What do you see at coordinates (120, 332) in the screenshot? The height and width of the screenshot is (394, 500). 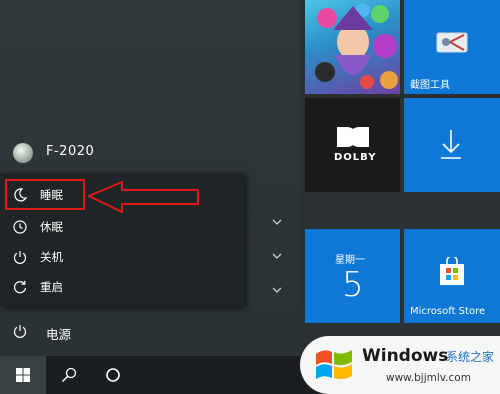 I see `power-button: 电源` at bounding box center [120, 332].